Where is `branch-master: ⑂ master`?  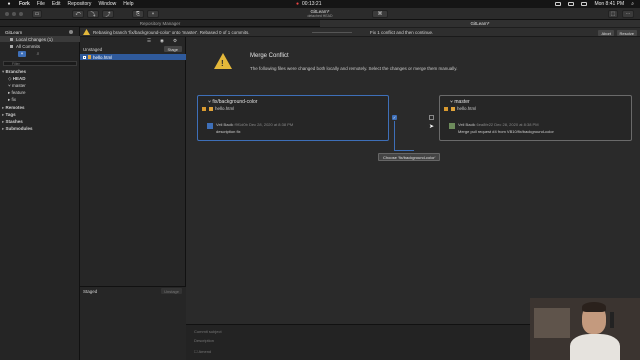 branch-master: ⑂ master is located at coordinates (17, 85).